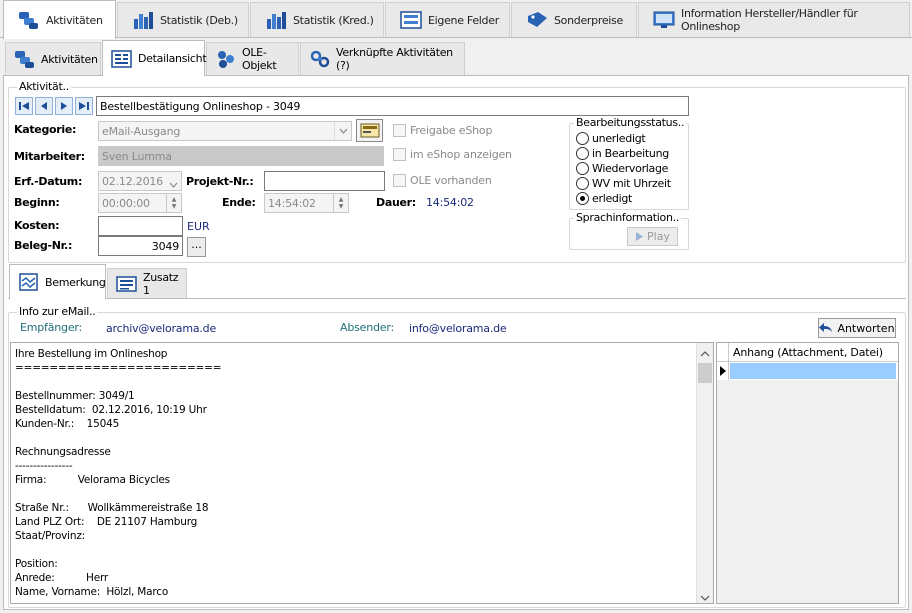  I want to click on antworten-label: Antworten, so click(866, 328).